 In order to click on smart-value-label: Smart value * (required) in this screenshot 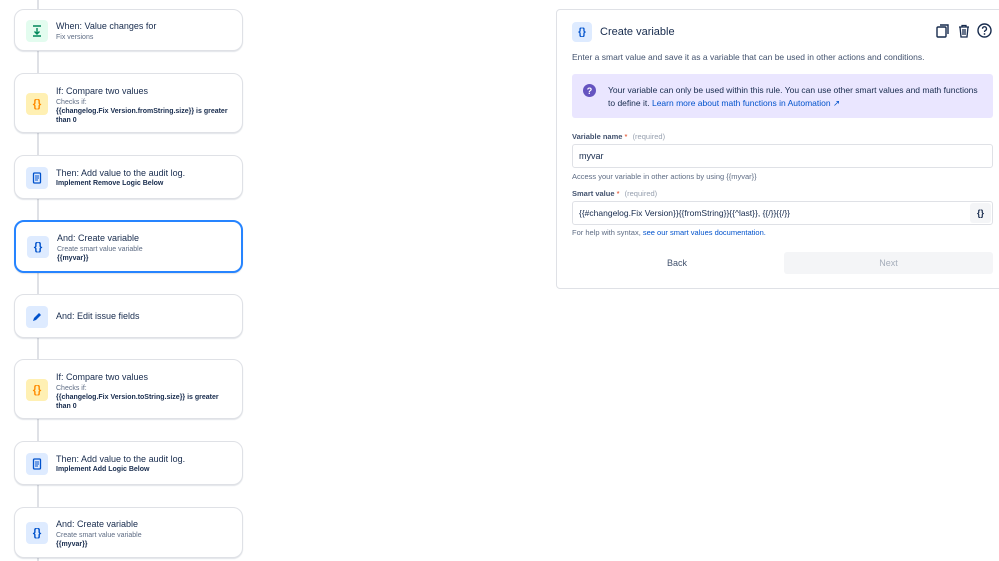, I will do `click(614, 193)`.